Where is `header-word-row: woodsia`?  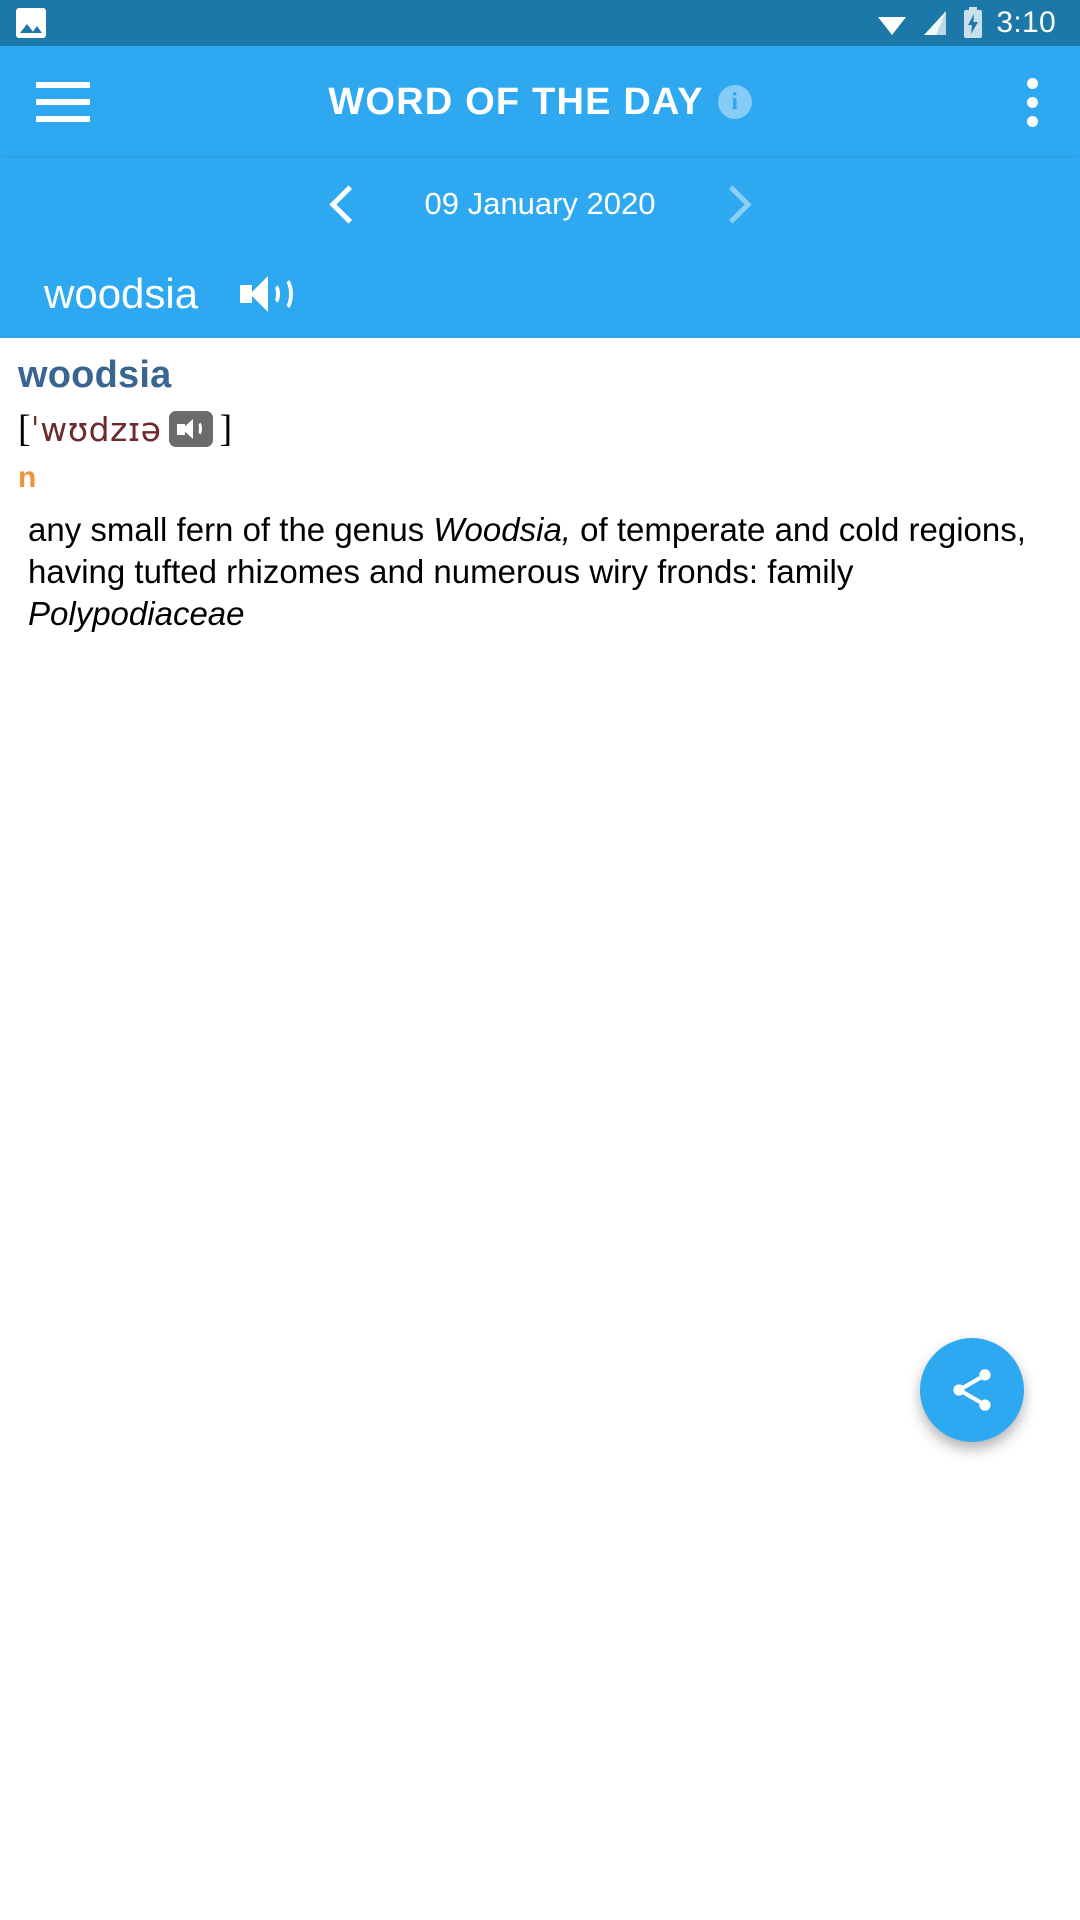
header-word-row: woodsia is located at coordinates (540, 294).